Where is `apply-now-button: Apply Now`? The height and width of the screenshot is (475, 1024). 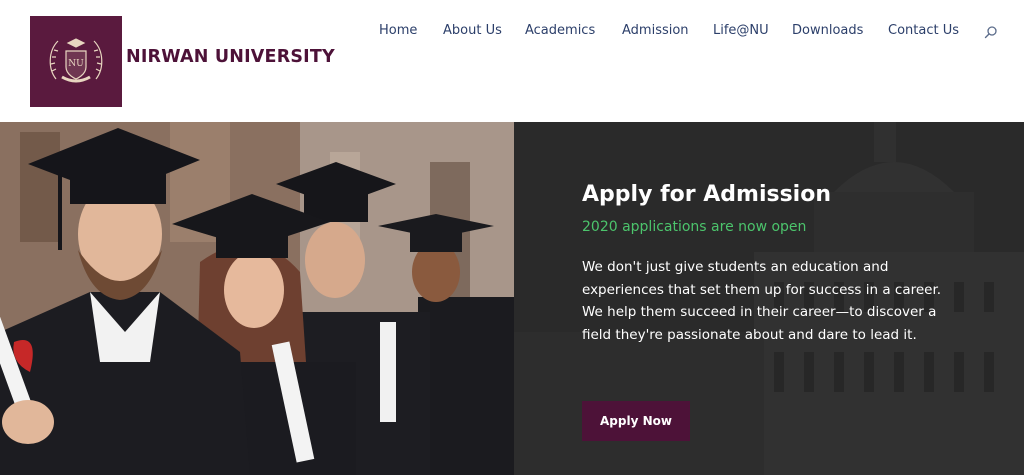 apply-now-button: Apply Now is located at coordinates (636, 421).